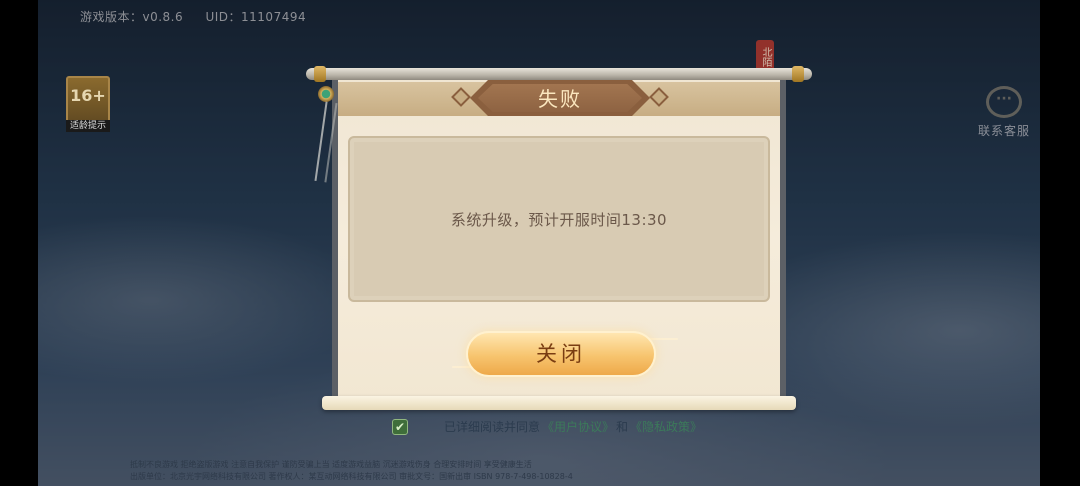 The width and height of the screenshot is (1080, 486). I want to click on version-info: 游戏版本：v0.8.6 UID：11107494, so click(202, 16).